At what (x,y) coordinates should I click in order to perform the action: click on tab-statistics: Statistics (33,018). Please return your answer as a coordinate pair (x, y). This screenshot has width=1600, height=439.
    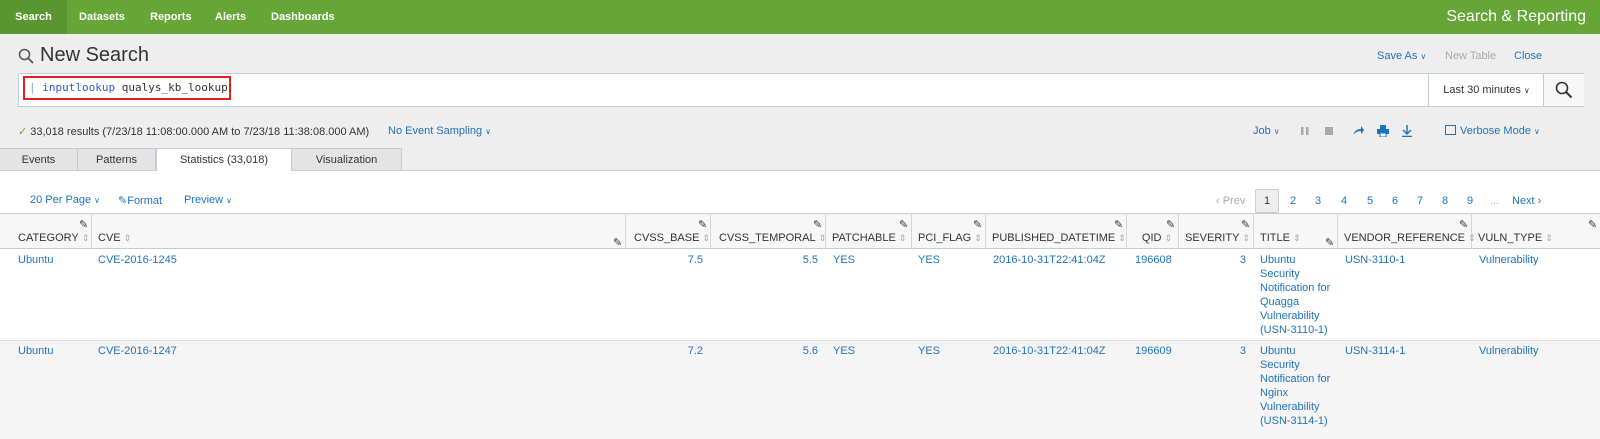
    Looking at the image, I should click on (224, 160).